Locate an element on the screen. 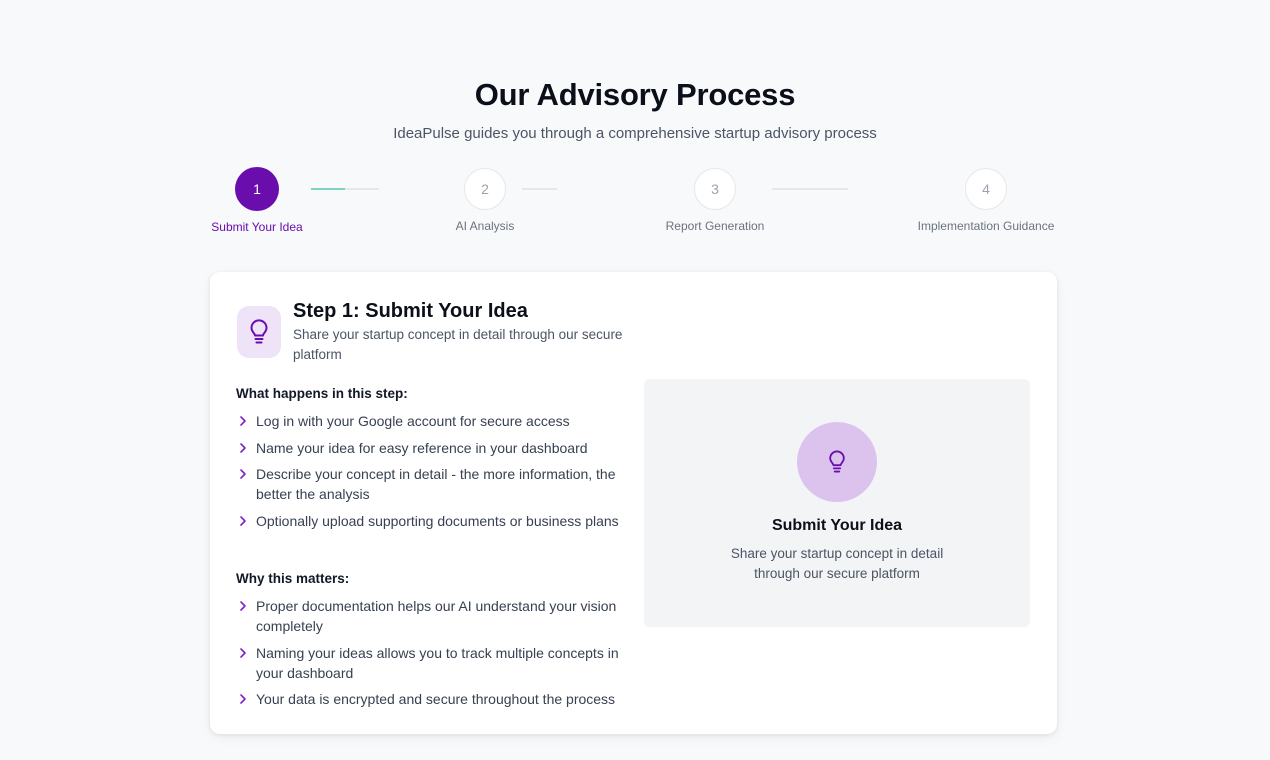 This screenshot has height=760, width=1270. step-3: 3 Report Generation is located at coordinates (715, 200).